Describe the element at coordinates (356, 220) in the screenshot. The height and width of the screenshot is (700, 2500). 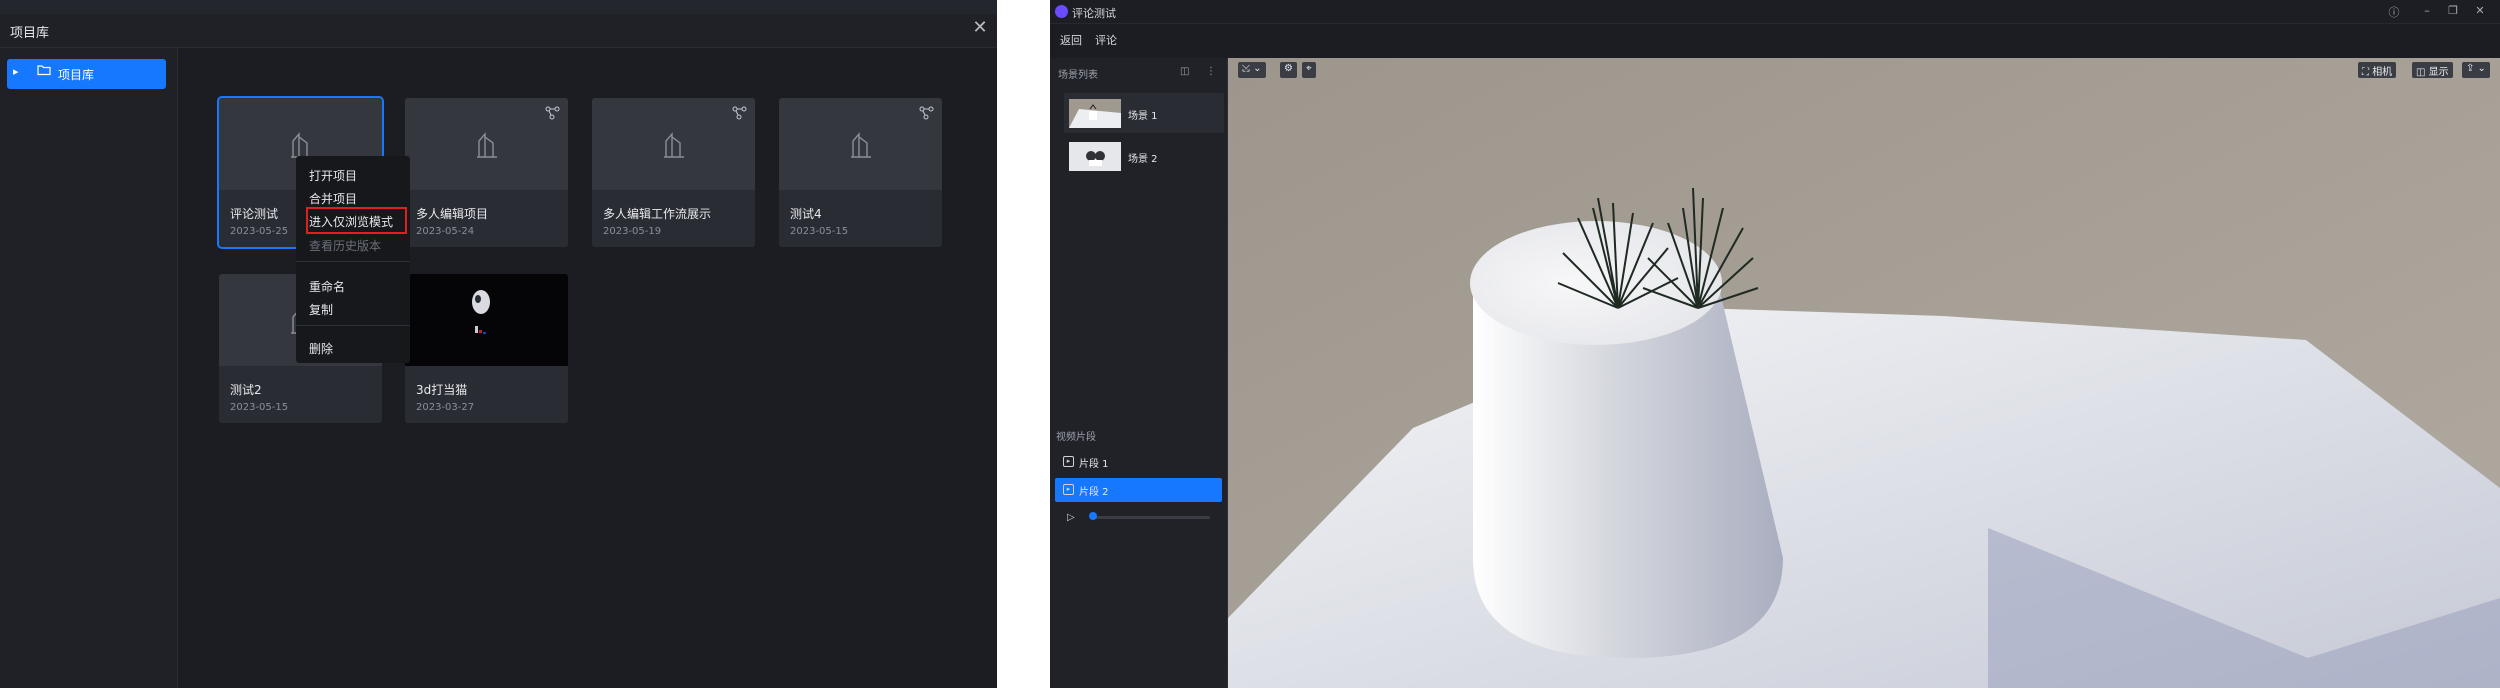
I see `highlight-box` at that location.